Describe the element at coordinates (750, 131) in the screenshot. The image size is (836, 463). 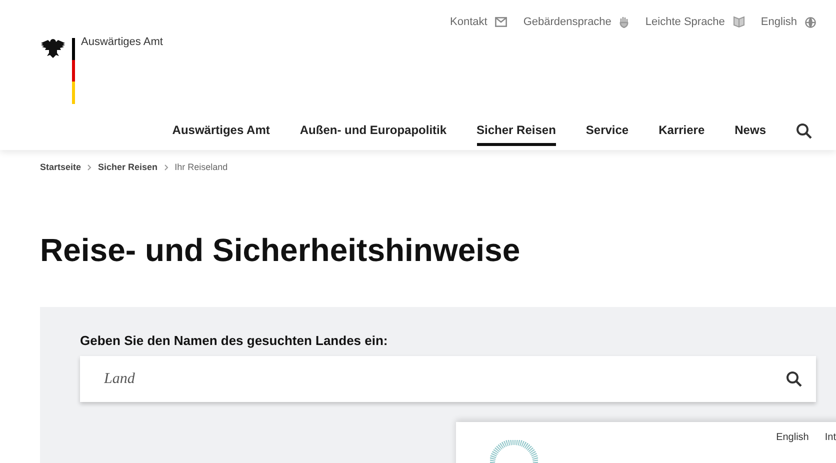
I see `nav-link: News` at that location.